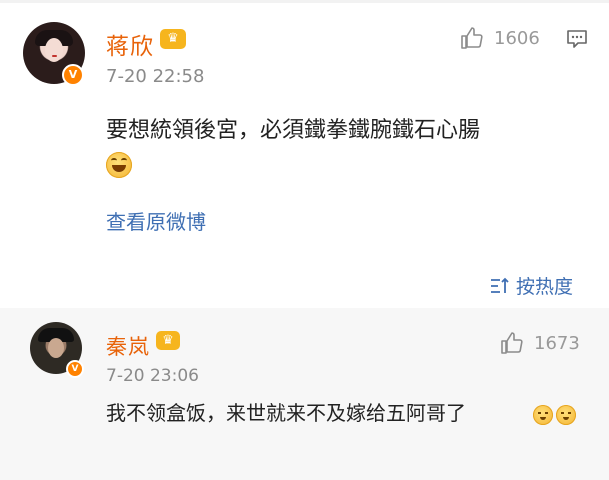  Describe the element at coordinates (545, 287) in the screenshot. I see `sort-label: 按热度` at that location.